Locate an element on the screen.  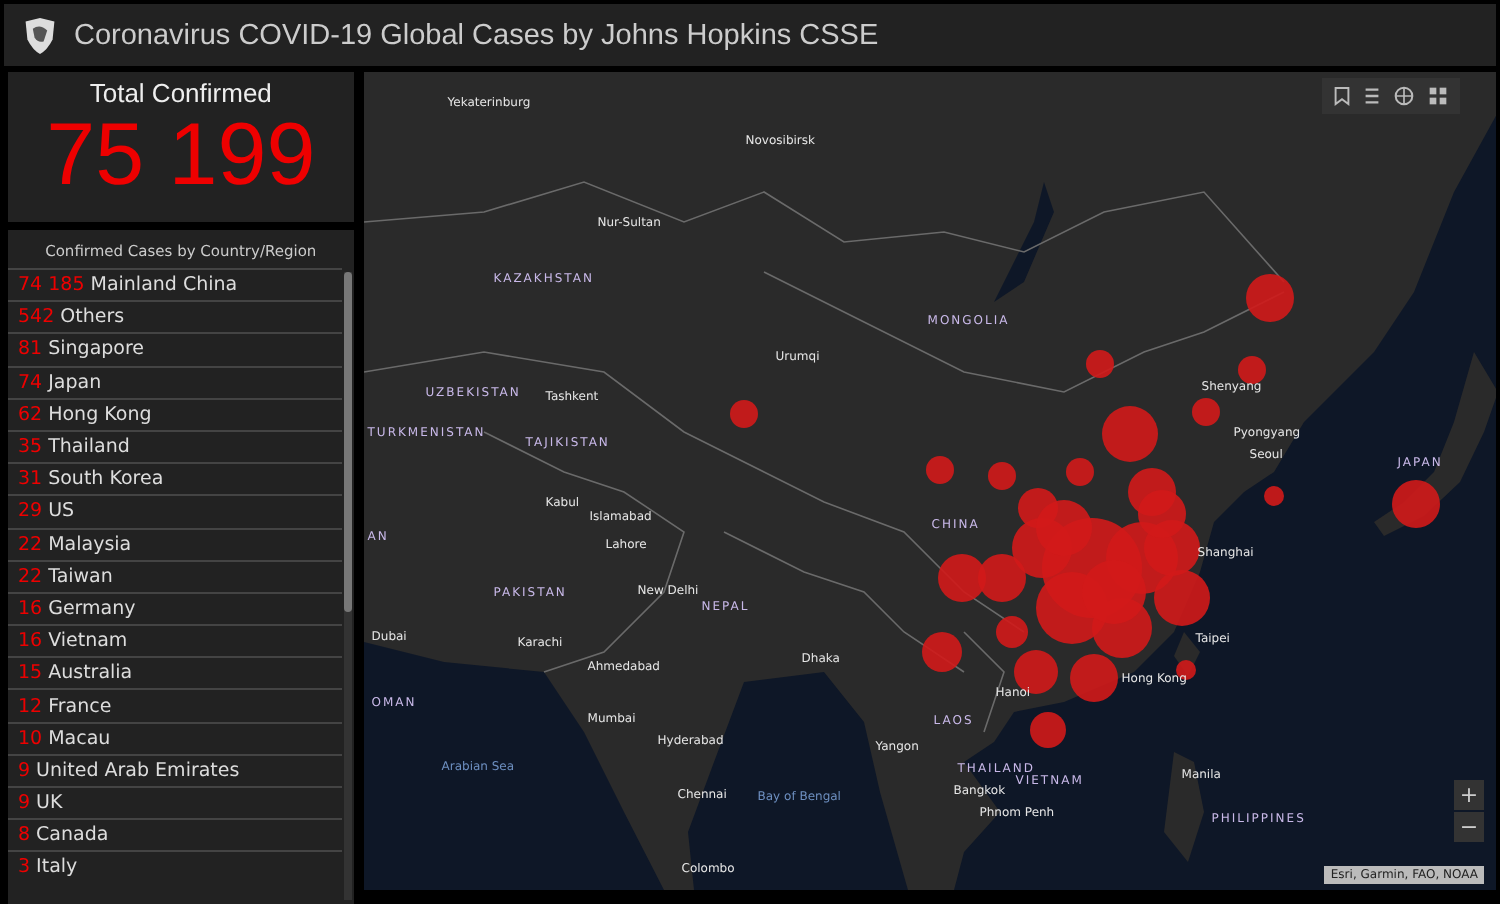
country-row: 74 185 Mainland China is located at coordinates (175, 284).